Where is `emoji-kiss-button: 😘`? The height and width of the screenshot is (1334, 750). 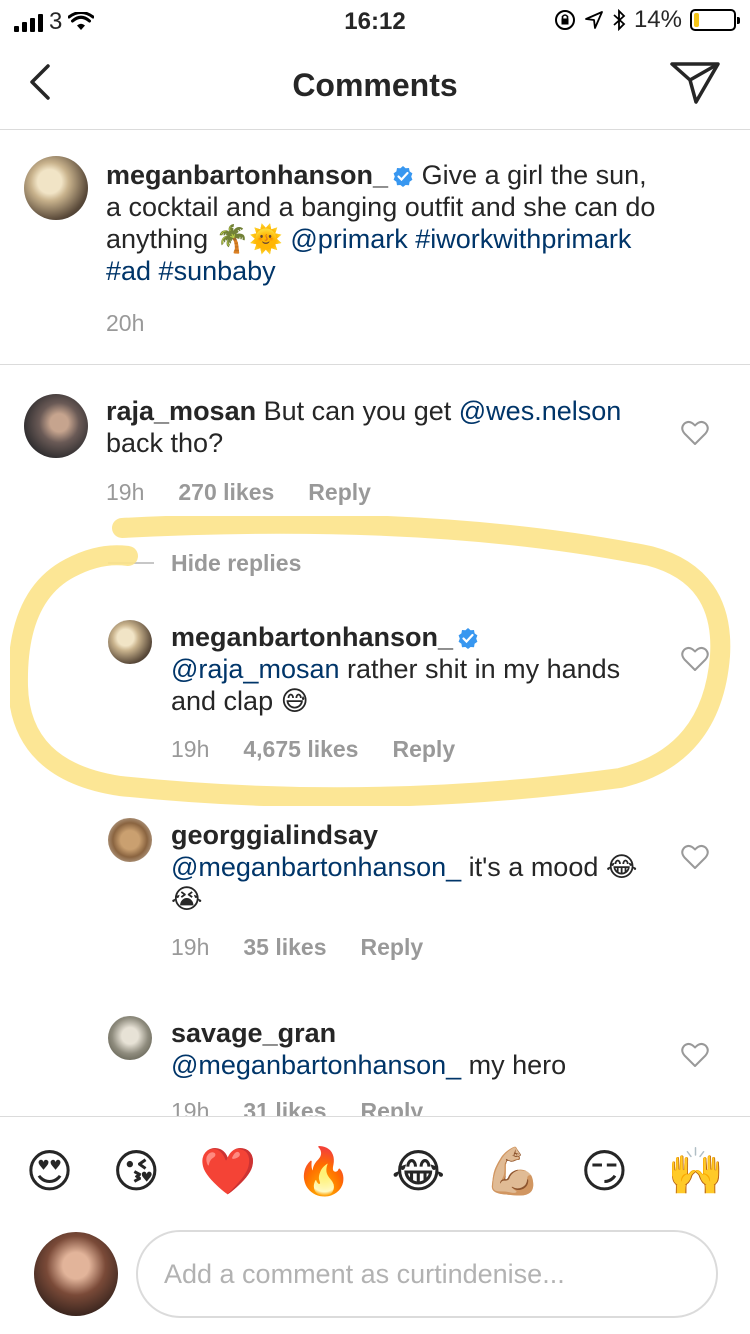 emoji-kiss-button: 😘 is located at coordinates (136, 1171).